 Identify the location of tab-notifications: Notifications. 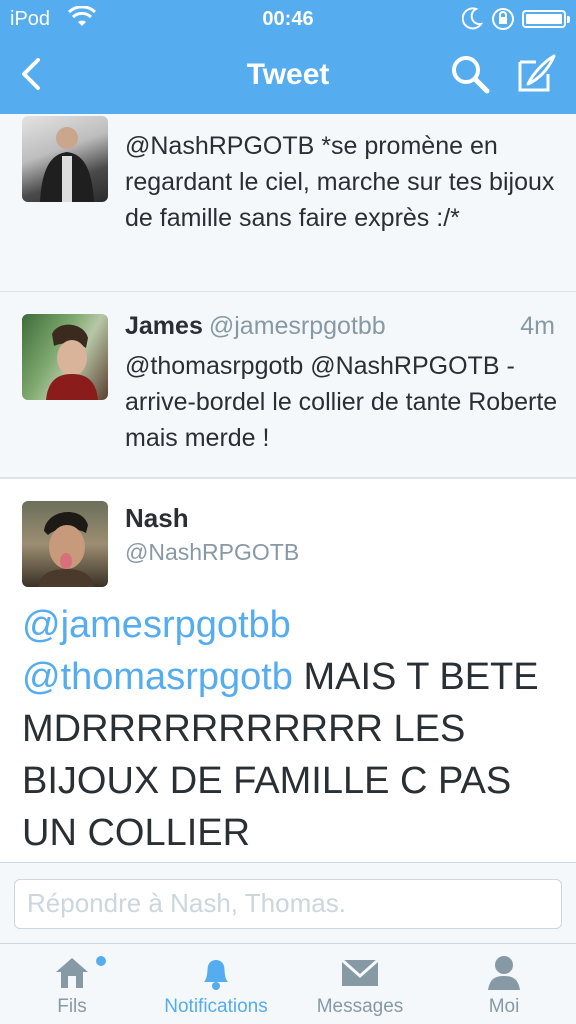
(216, 984).